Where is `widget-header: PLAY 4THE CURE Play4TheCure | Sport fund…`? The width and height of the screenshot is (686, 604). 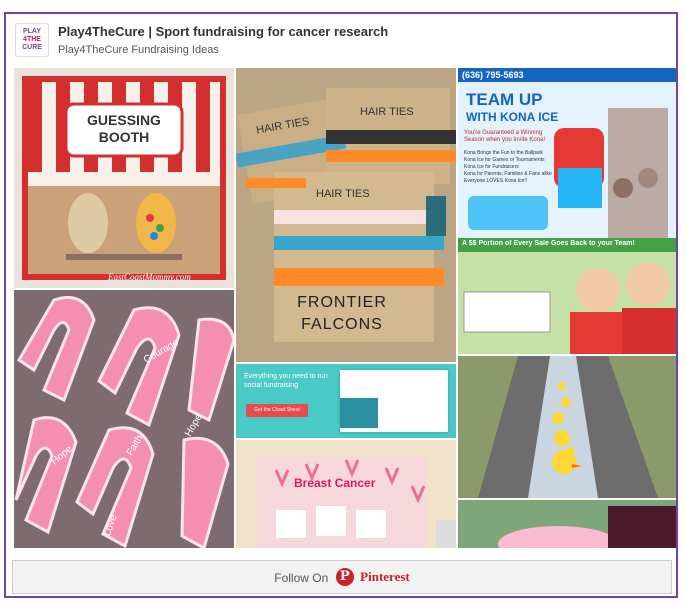 widget-header: PLAY 4THE CURE Play4TheCure | Sport fund… is located at coordinates (341, 40).